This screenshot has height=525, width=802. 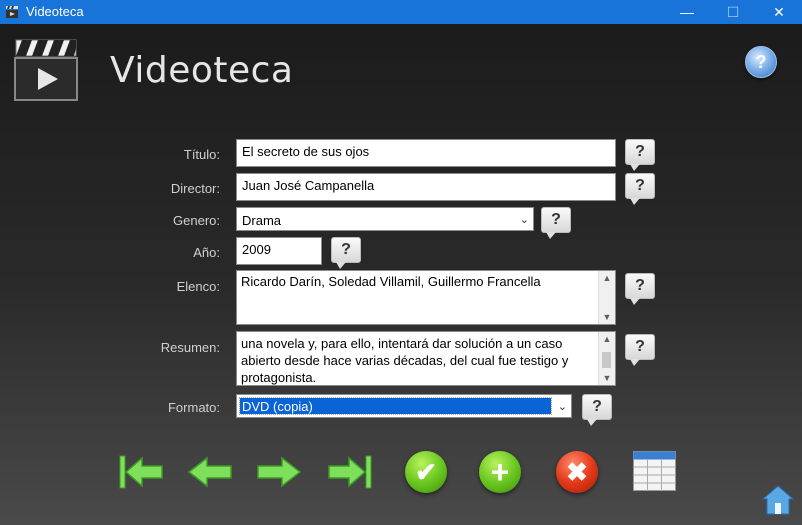 What do you see at coordinates (733, 12) in the screenshot?
I see `maximize-button: ☐` at bounding box center [733, 12].